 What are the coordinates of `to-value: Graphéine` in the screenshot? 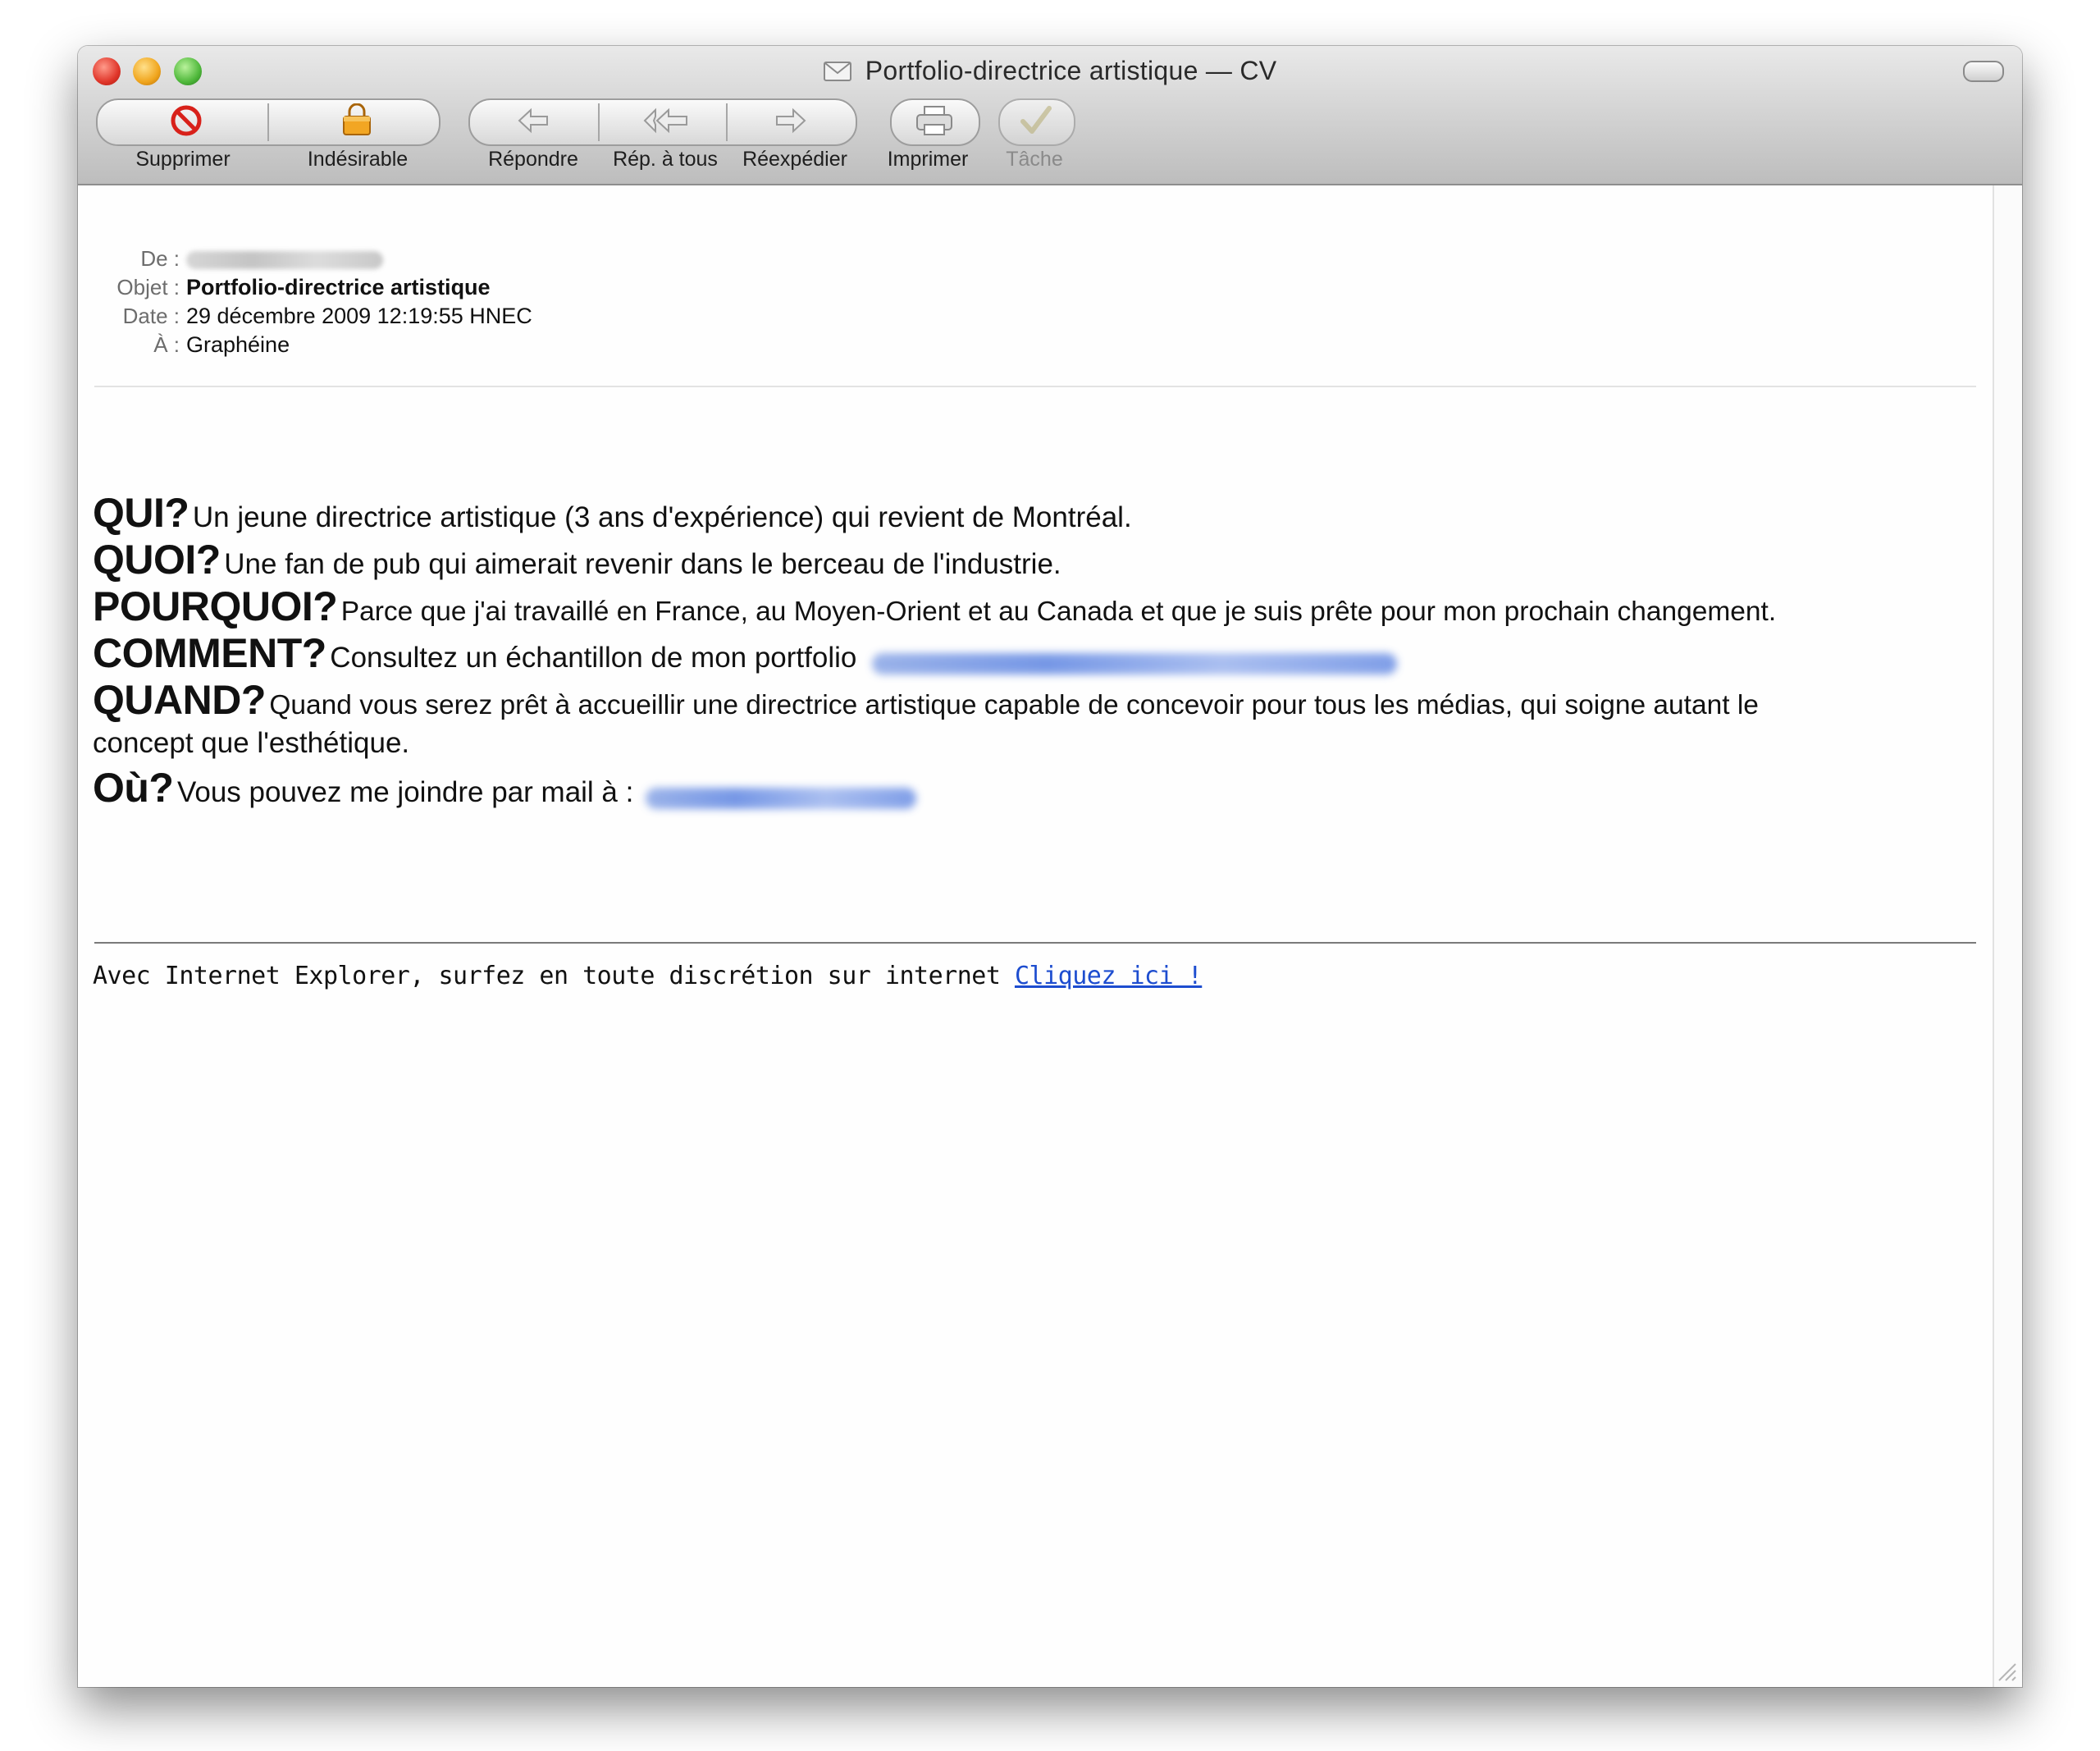 It's located at (238, 344).